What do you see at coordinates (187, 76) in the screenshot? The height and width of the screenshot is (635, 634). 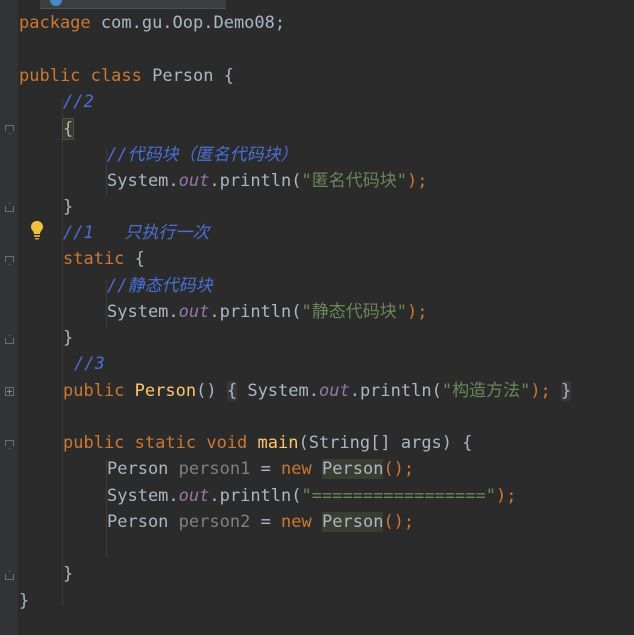 I see `class-name: Person {` at bounding box center [187, 76].